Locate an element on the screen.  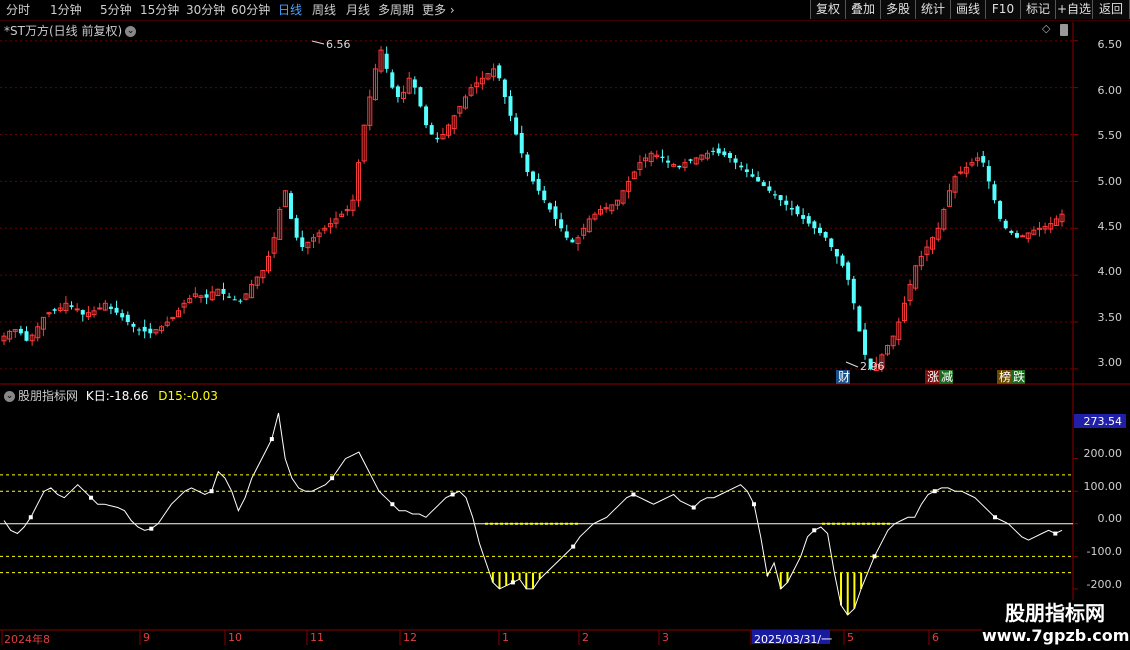
price-tick: 4.00 is located at coordinates (1110, 271).